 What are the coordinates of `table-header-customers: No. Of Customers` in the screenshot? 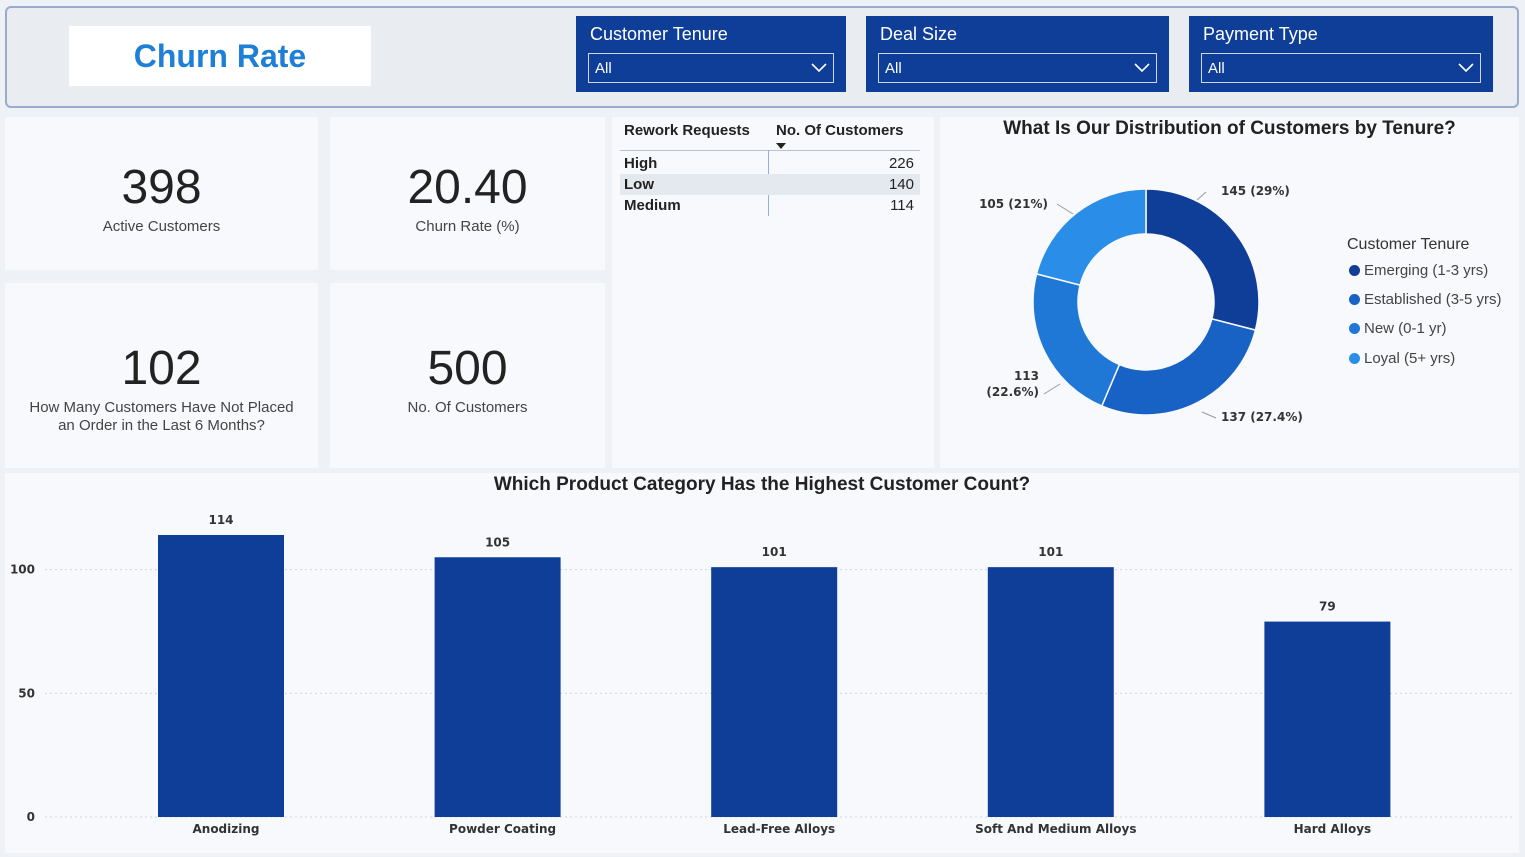 It's located at (840, 130).